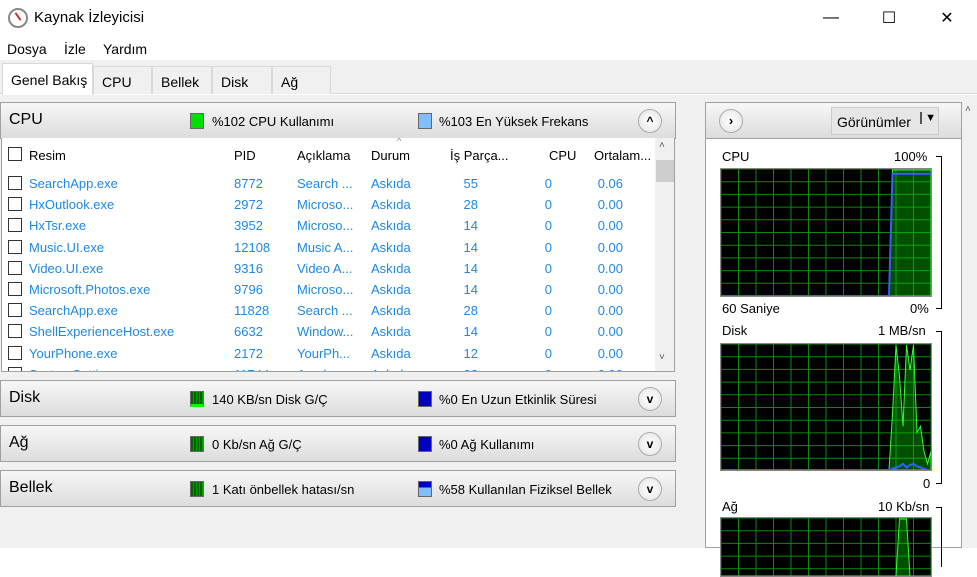  Describe the element at coordinates (15, 154) in the screenshot. I see `select-all-checkbox` at that location.